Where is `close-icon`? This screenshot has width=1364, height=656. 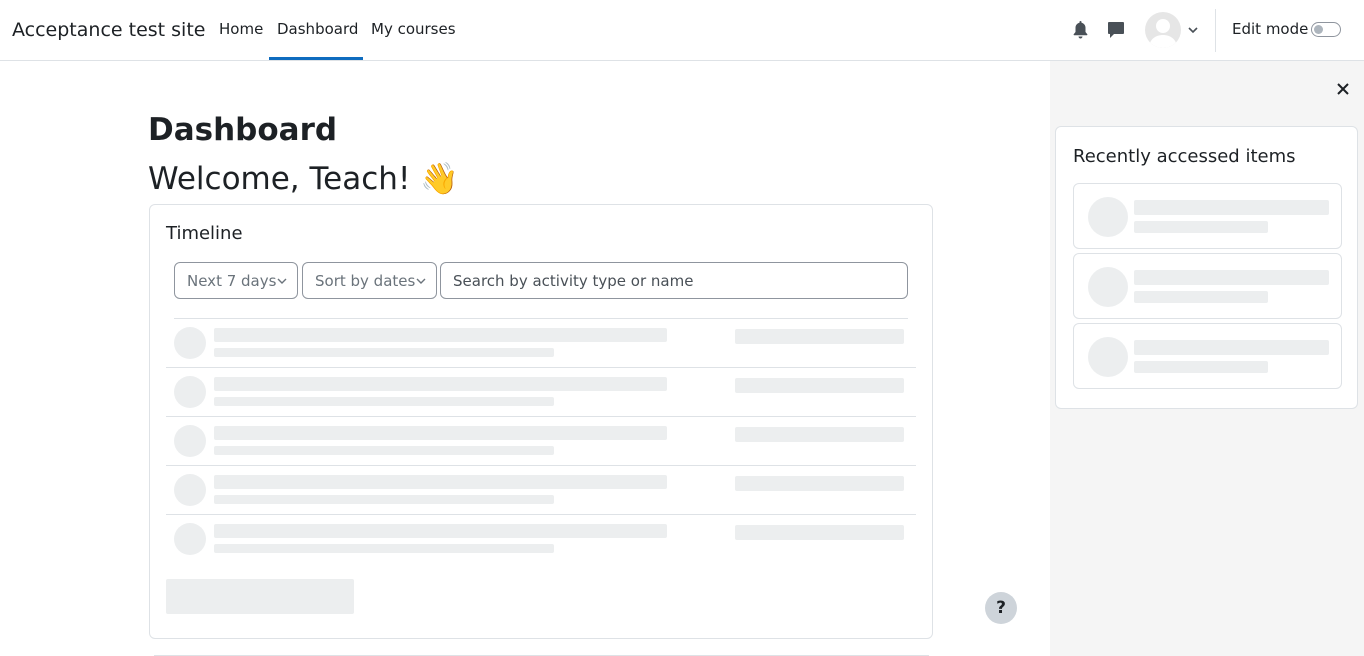 close-icon is located at coordinates (1343, 89).